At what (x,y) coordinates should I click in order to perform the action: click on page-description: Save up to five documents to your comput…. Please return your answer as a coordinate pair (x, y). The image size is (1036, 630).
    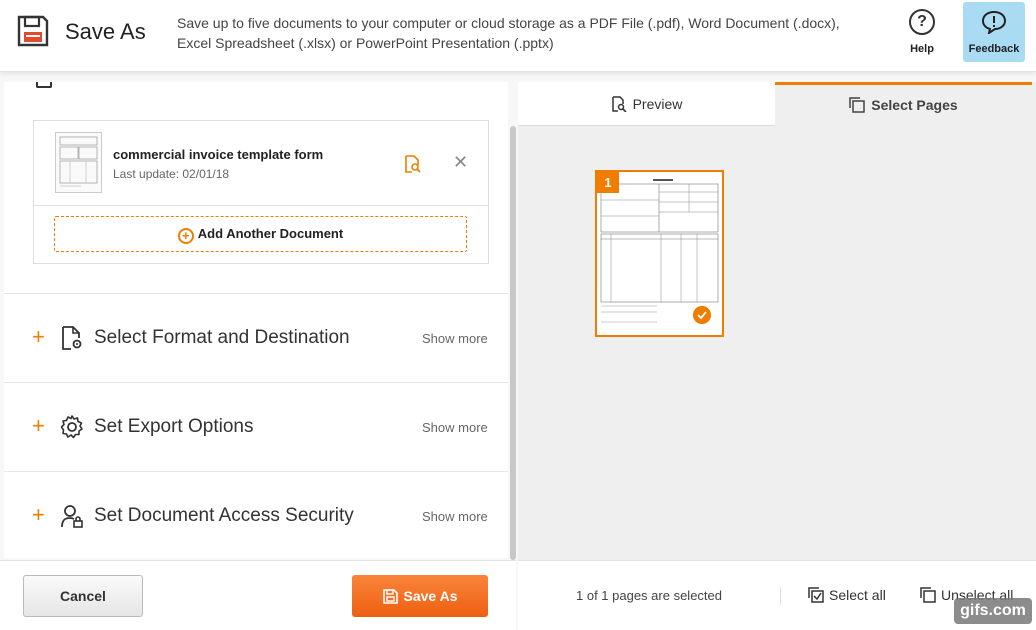
    Looking at the image, I should click on (508, 33).